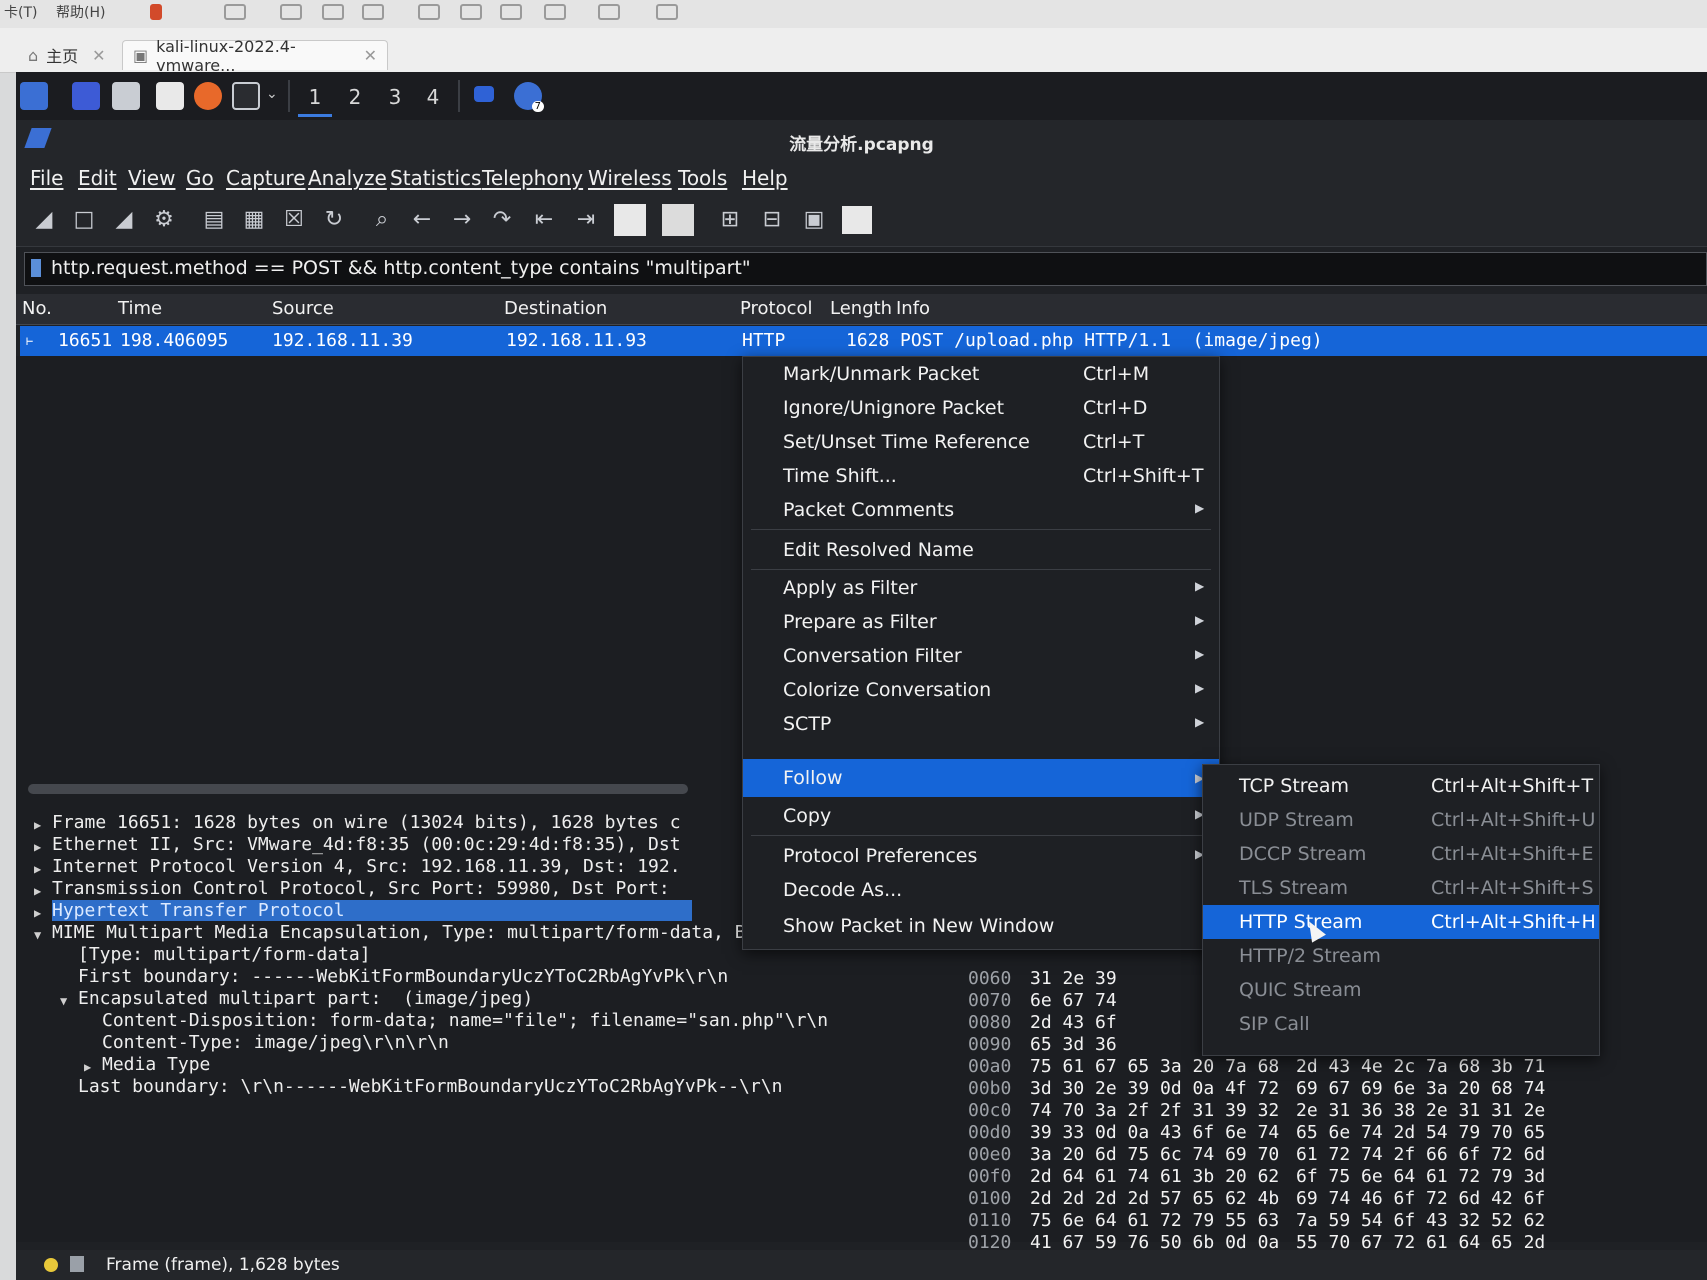 This screenshot has width=1707, height=1280. Describe the element at coordinates (37, 308) in the screenshot. I see `column-no: No.` at that location.